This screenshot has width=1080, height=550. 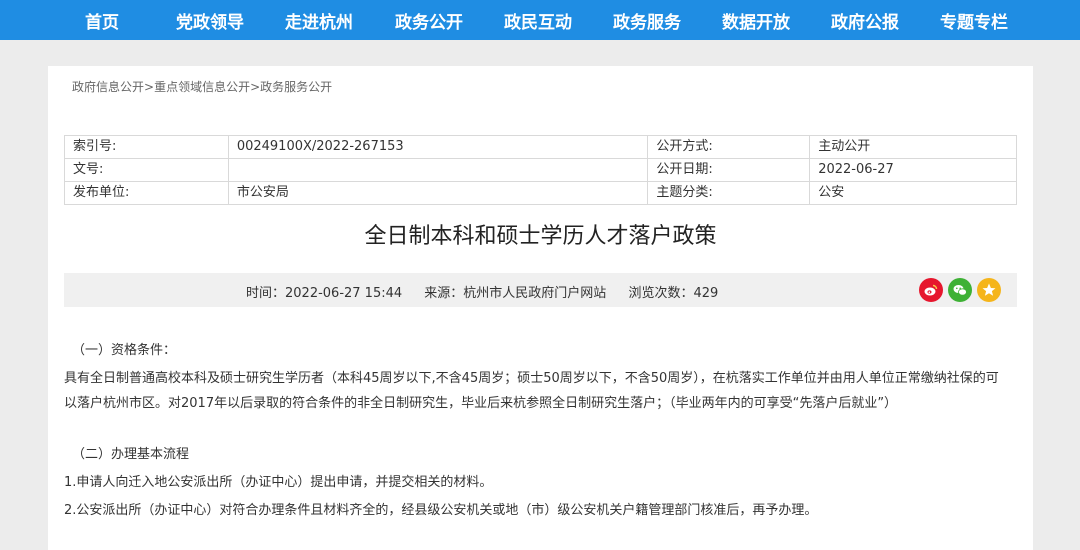 I want to click on breadcrumb-service-info: 政务服务公开, so click(x=296, y=87).